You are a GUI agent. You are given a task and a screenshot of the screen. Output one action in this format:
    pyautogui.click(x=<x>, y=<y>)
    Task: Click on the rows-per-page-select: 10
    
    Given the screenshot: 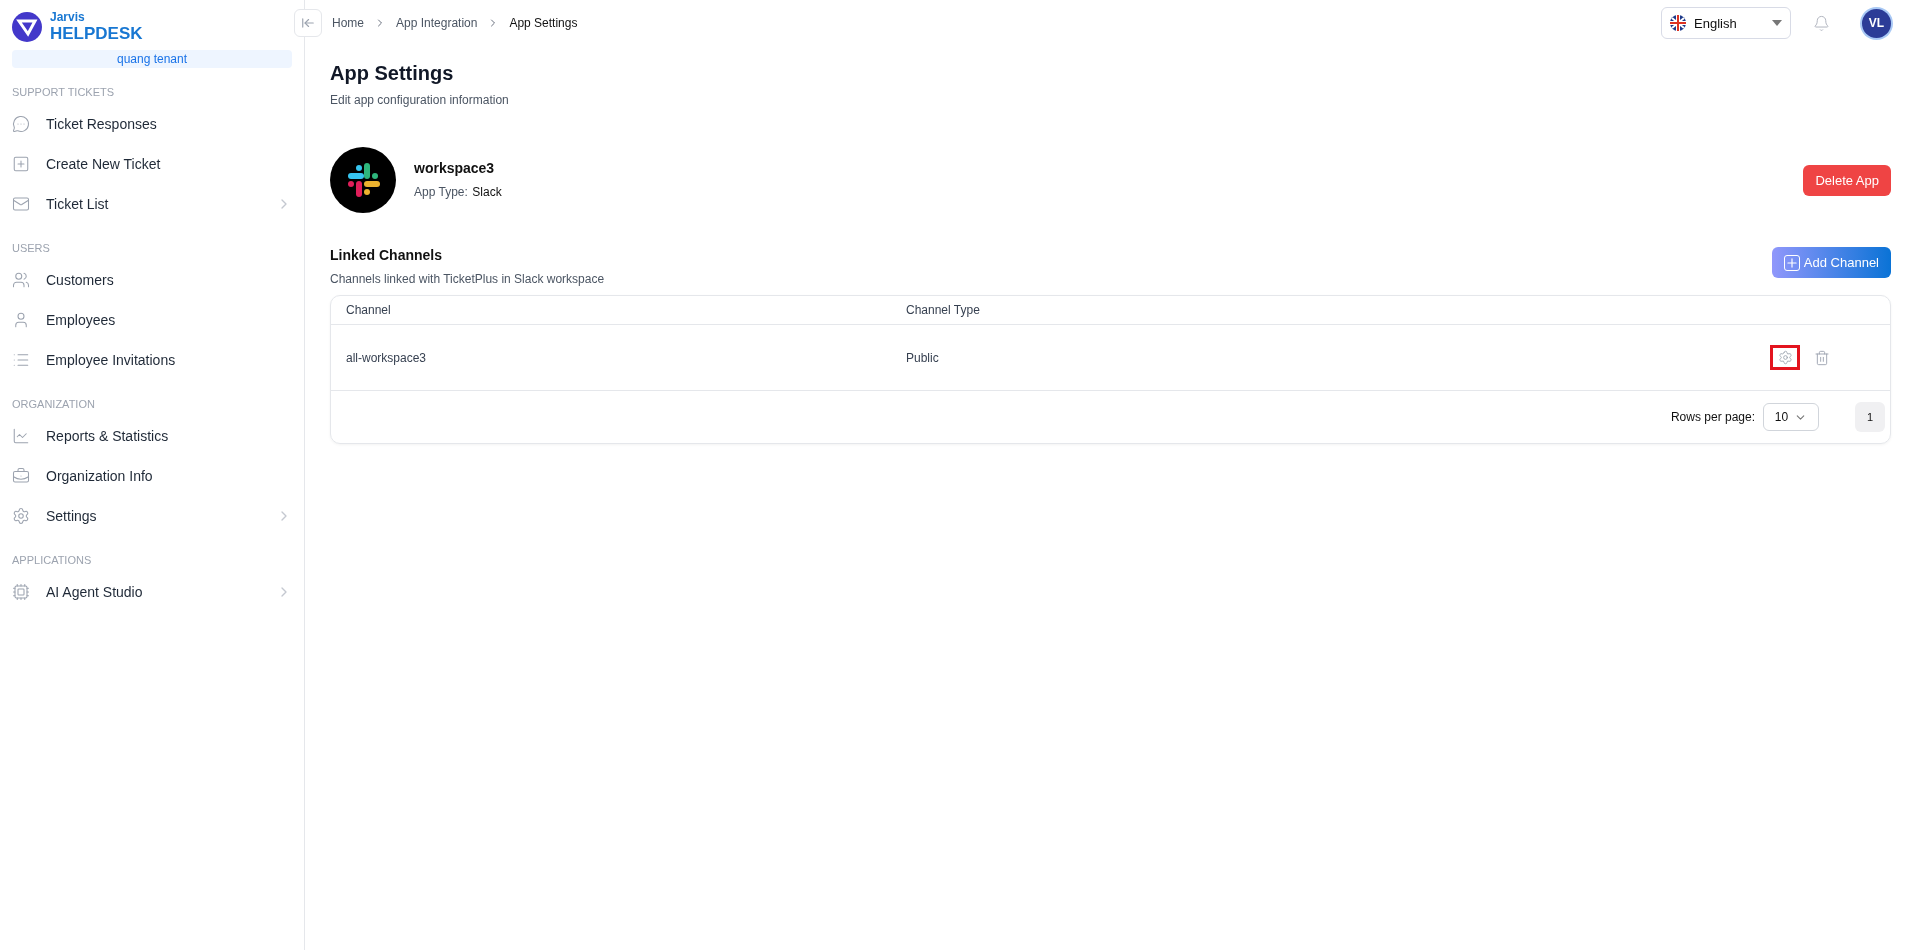 What is the action you would take?
    pyautogui.click(x=1791, y=417)
    